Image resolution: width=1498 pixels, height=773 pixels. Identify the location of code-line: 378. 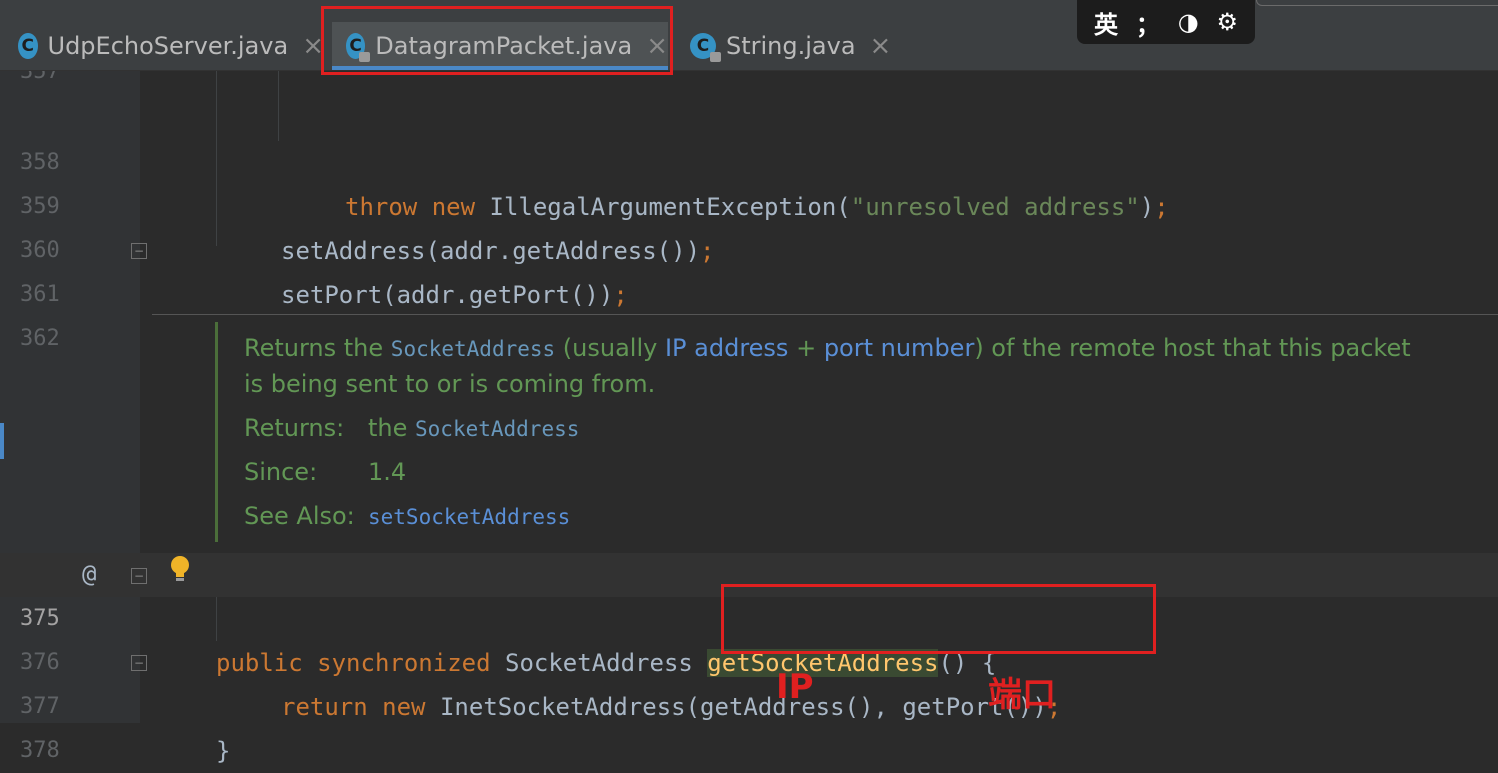
(749, 724).